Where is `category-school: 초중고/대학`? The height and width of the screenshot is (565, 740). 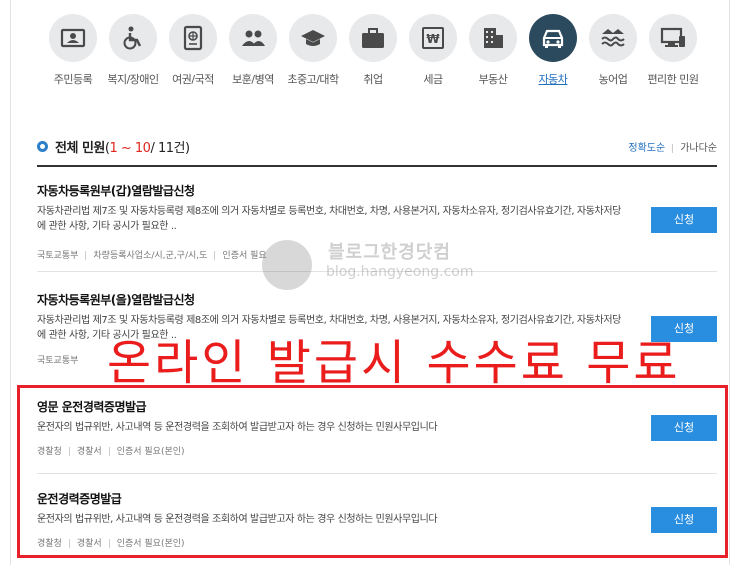
category-school: 초중고/대학 is located at coordinates (313, 50).